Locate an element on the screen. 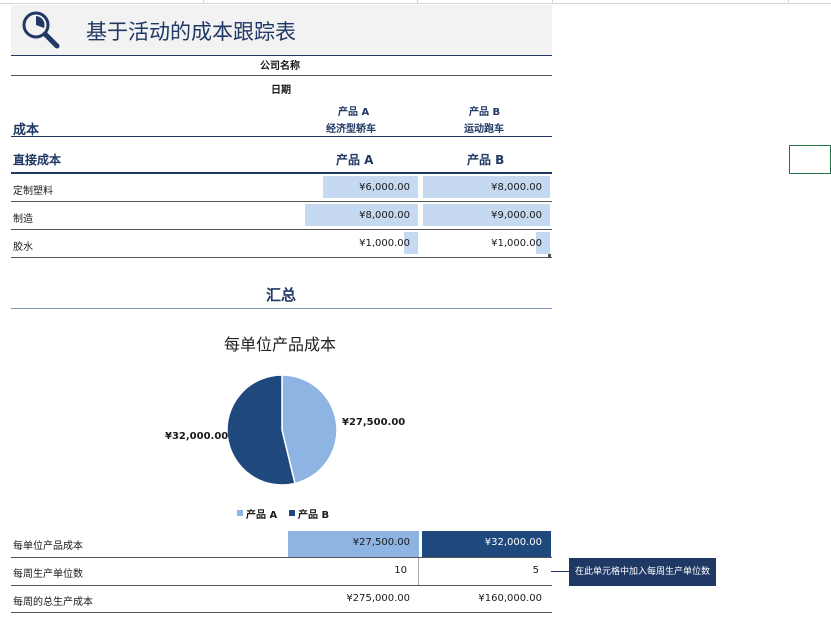 This screenshot has height=625, width=831. table-resize-handle is located at coordinates (549, 255).